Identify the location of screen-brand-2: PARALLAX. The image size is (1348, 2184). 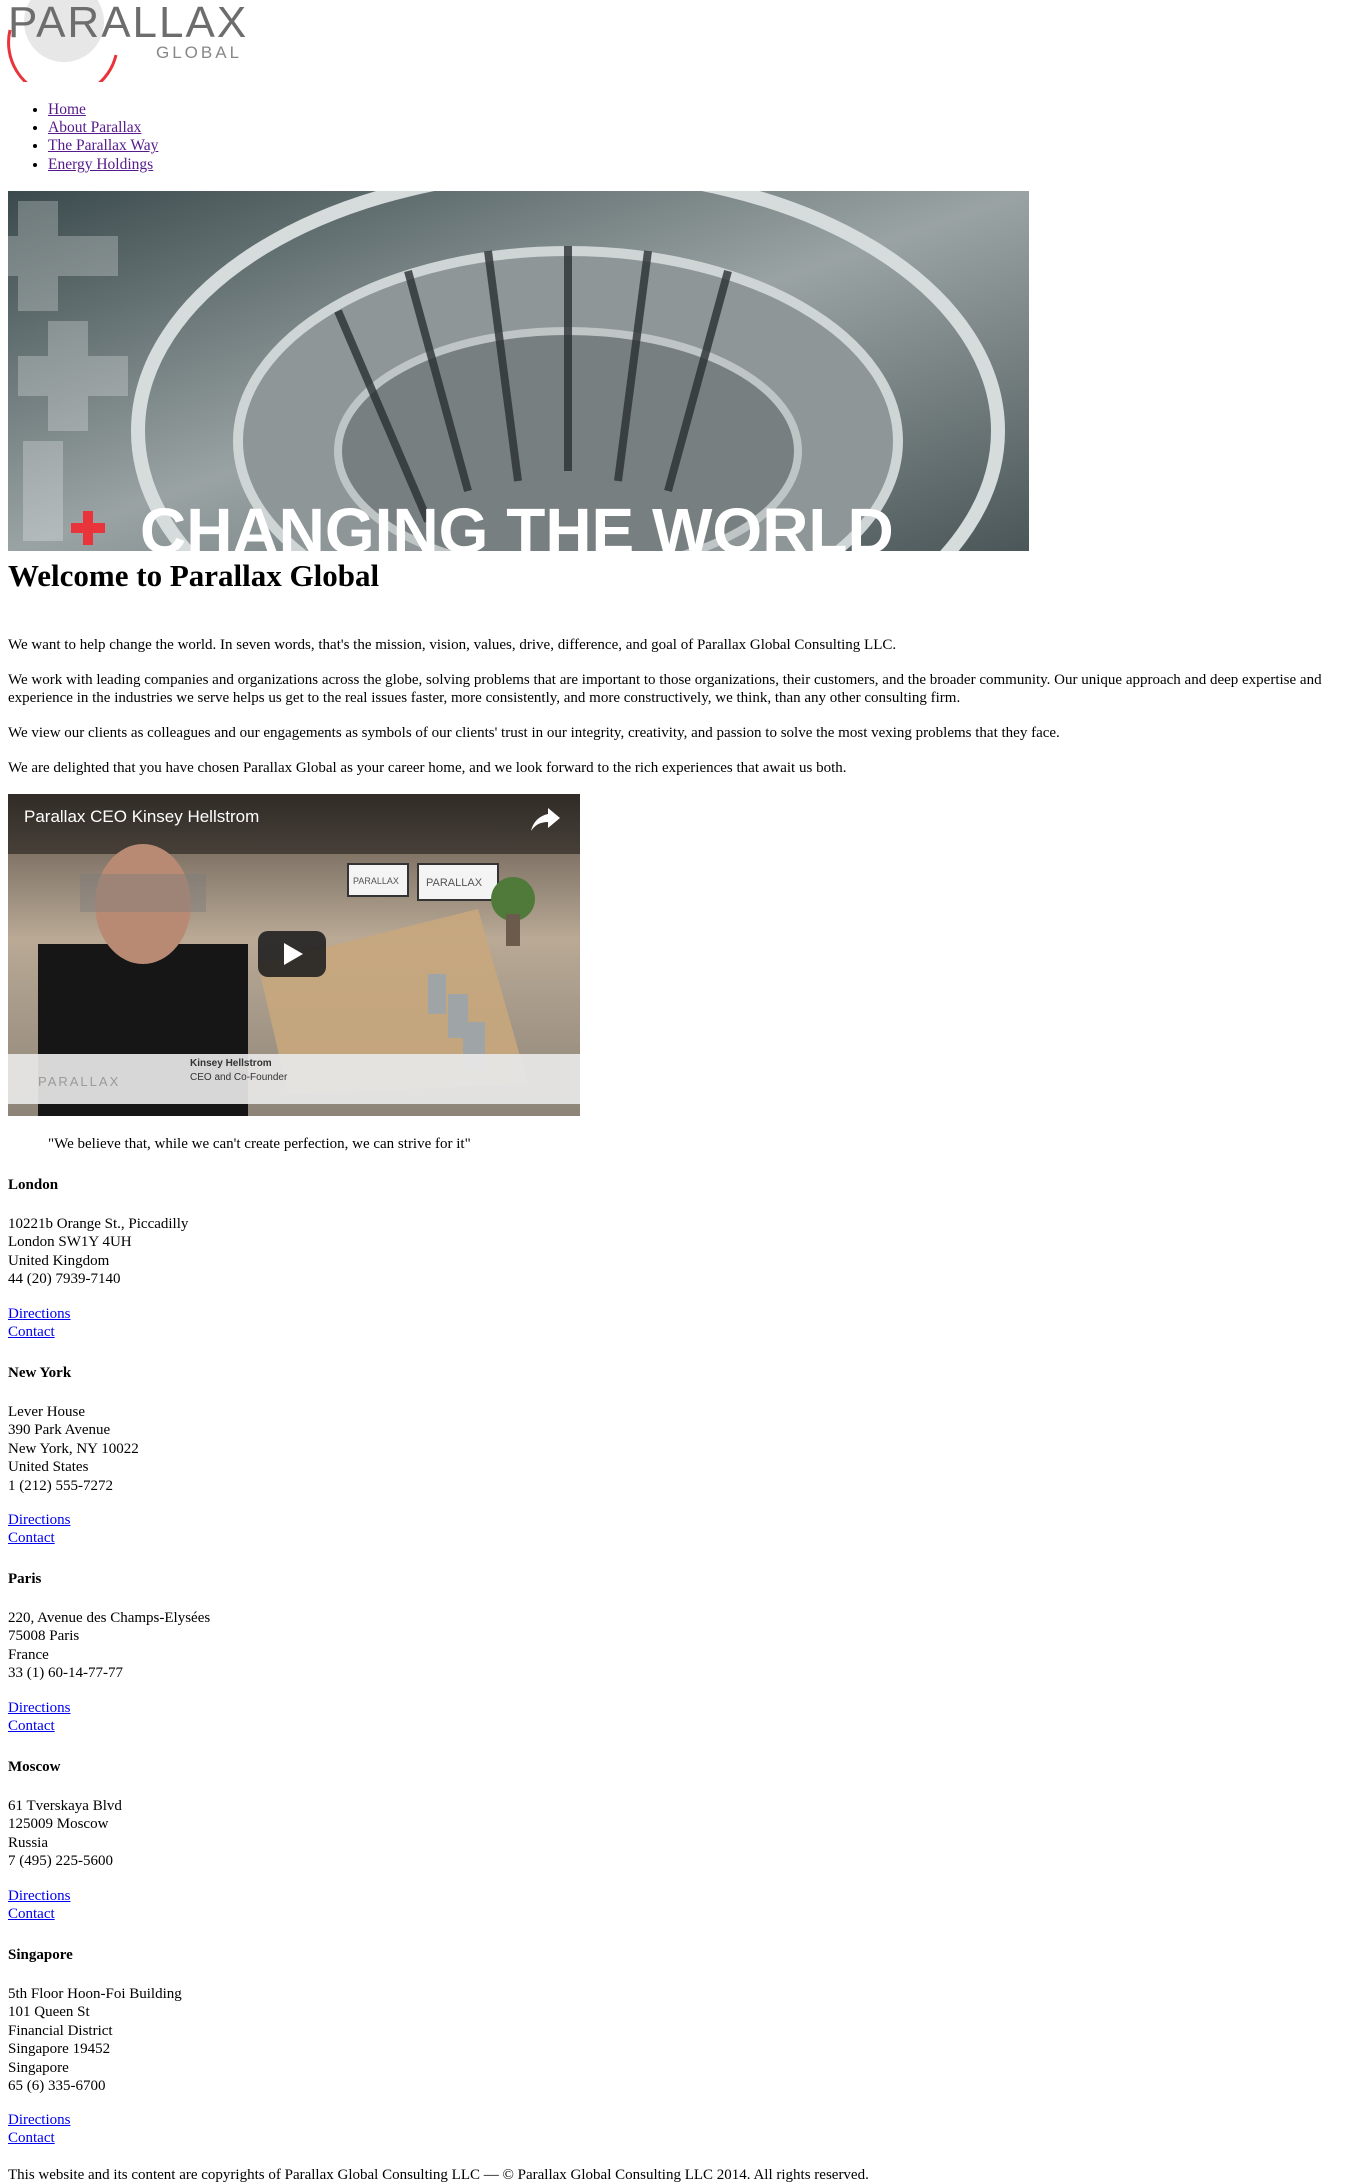
(454, 883).